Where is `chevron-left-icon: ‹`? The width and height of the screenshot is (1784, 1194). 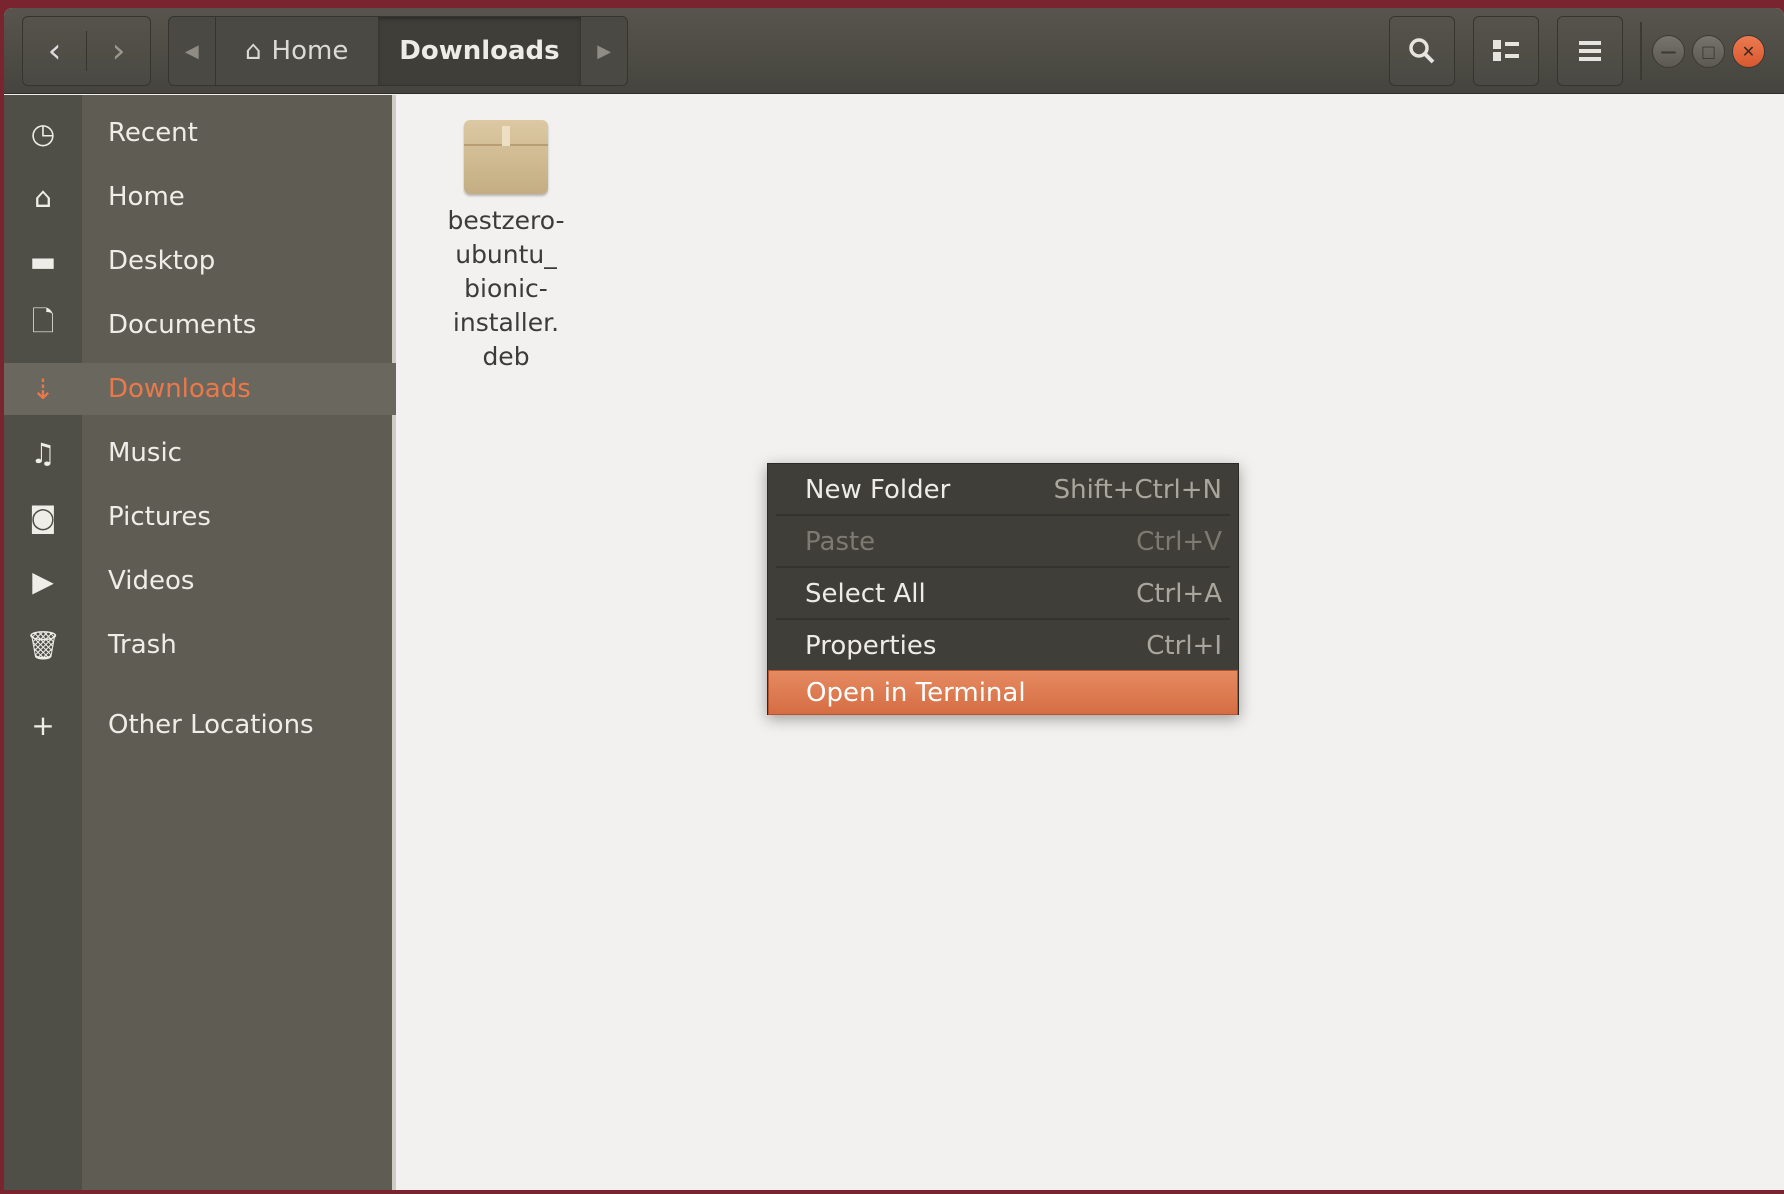 chevron-left-icon: ‹ is located at coordinates (54, 51).